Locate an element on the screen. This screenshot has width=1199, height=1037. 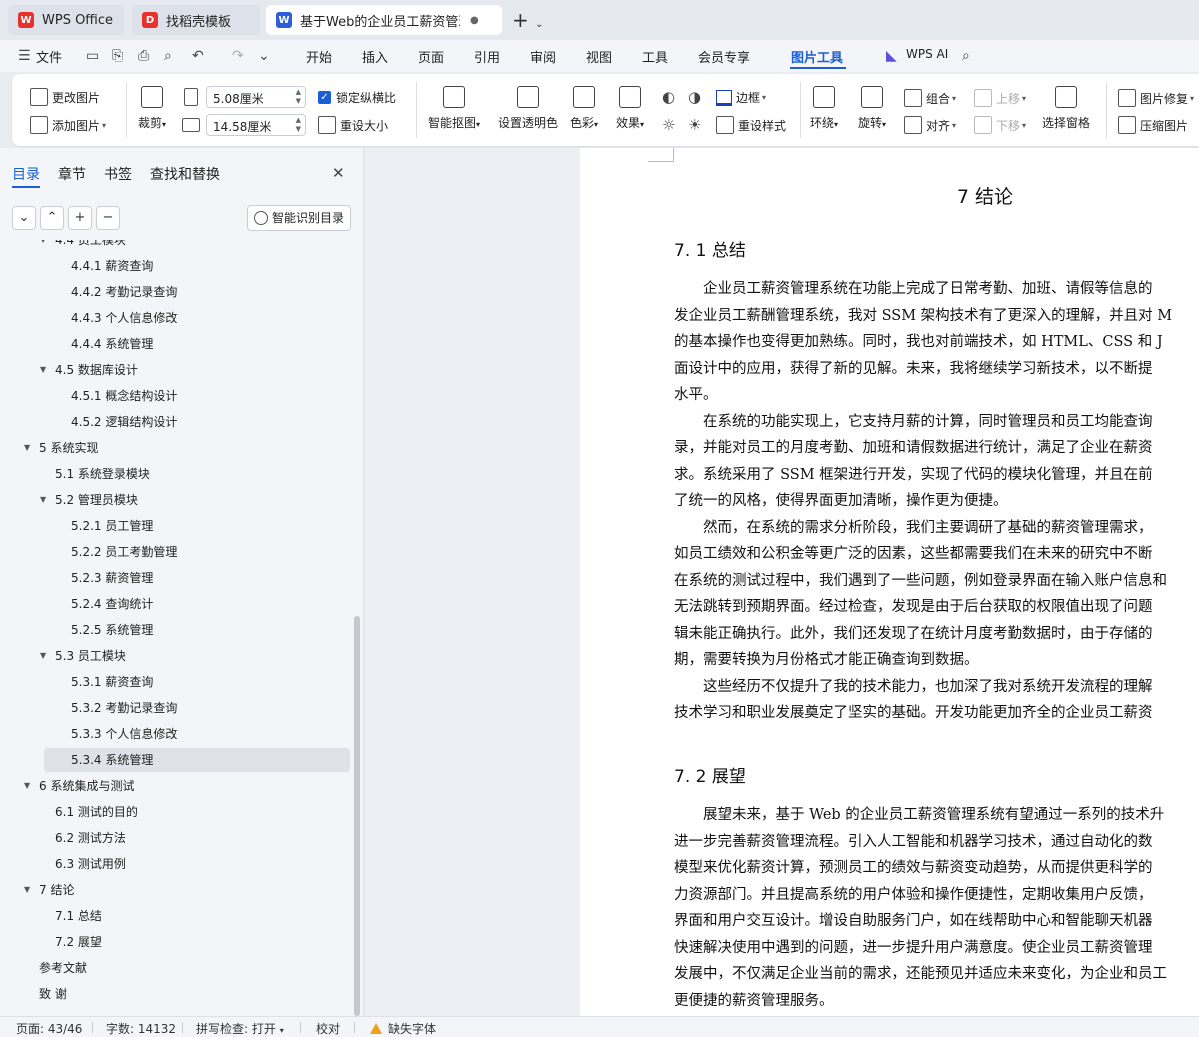
wrap-button: 环绕▾ is located at coordinates (824, 108).